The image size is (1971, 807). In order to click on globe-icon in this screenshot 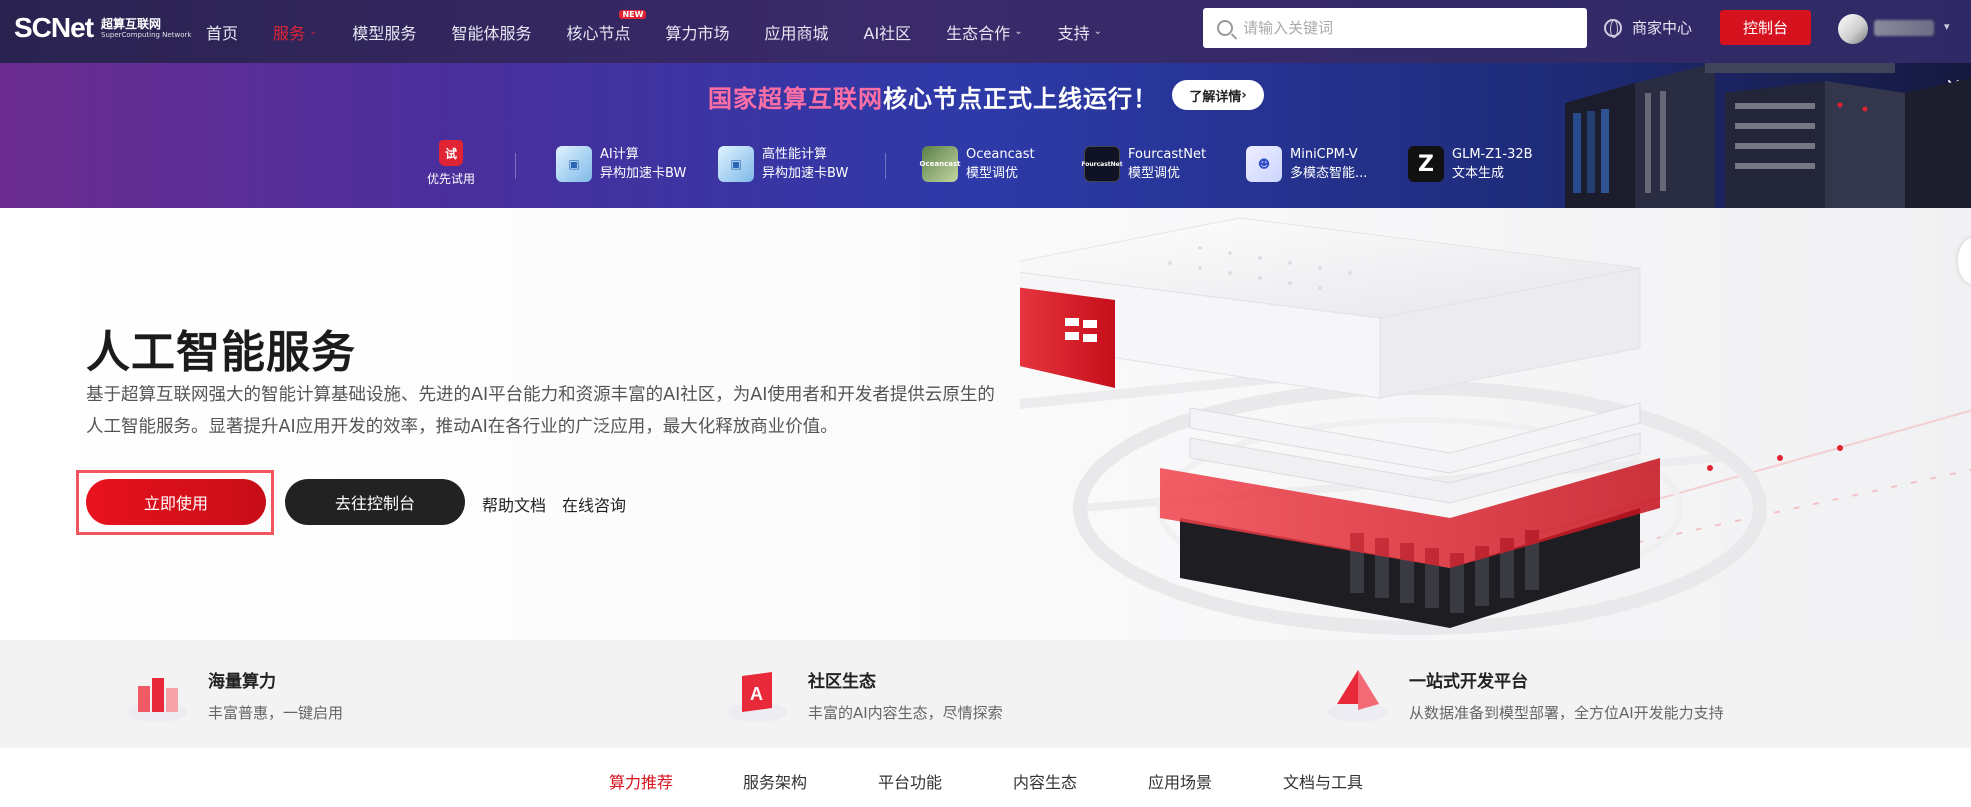, I will do `click(1613, 28)`.